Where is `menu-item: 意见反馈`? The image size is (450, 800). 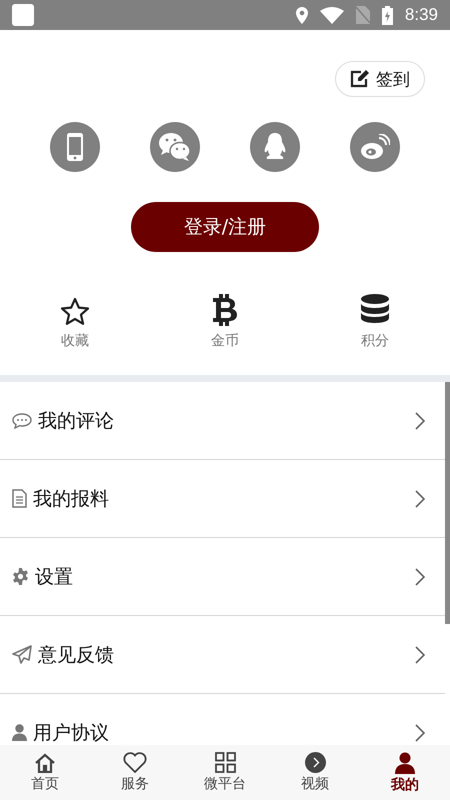 menu-item: 意见反馈 is located at coordinates (222, 655).